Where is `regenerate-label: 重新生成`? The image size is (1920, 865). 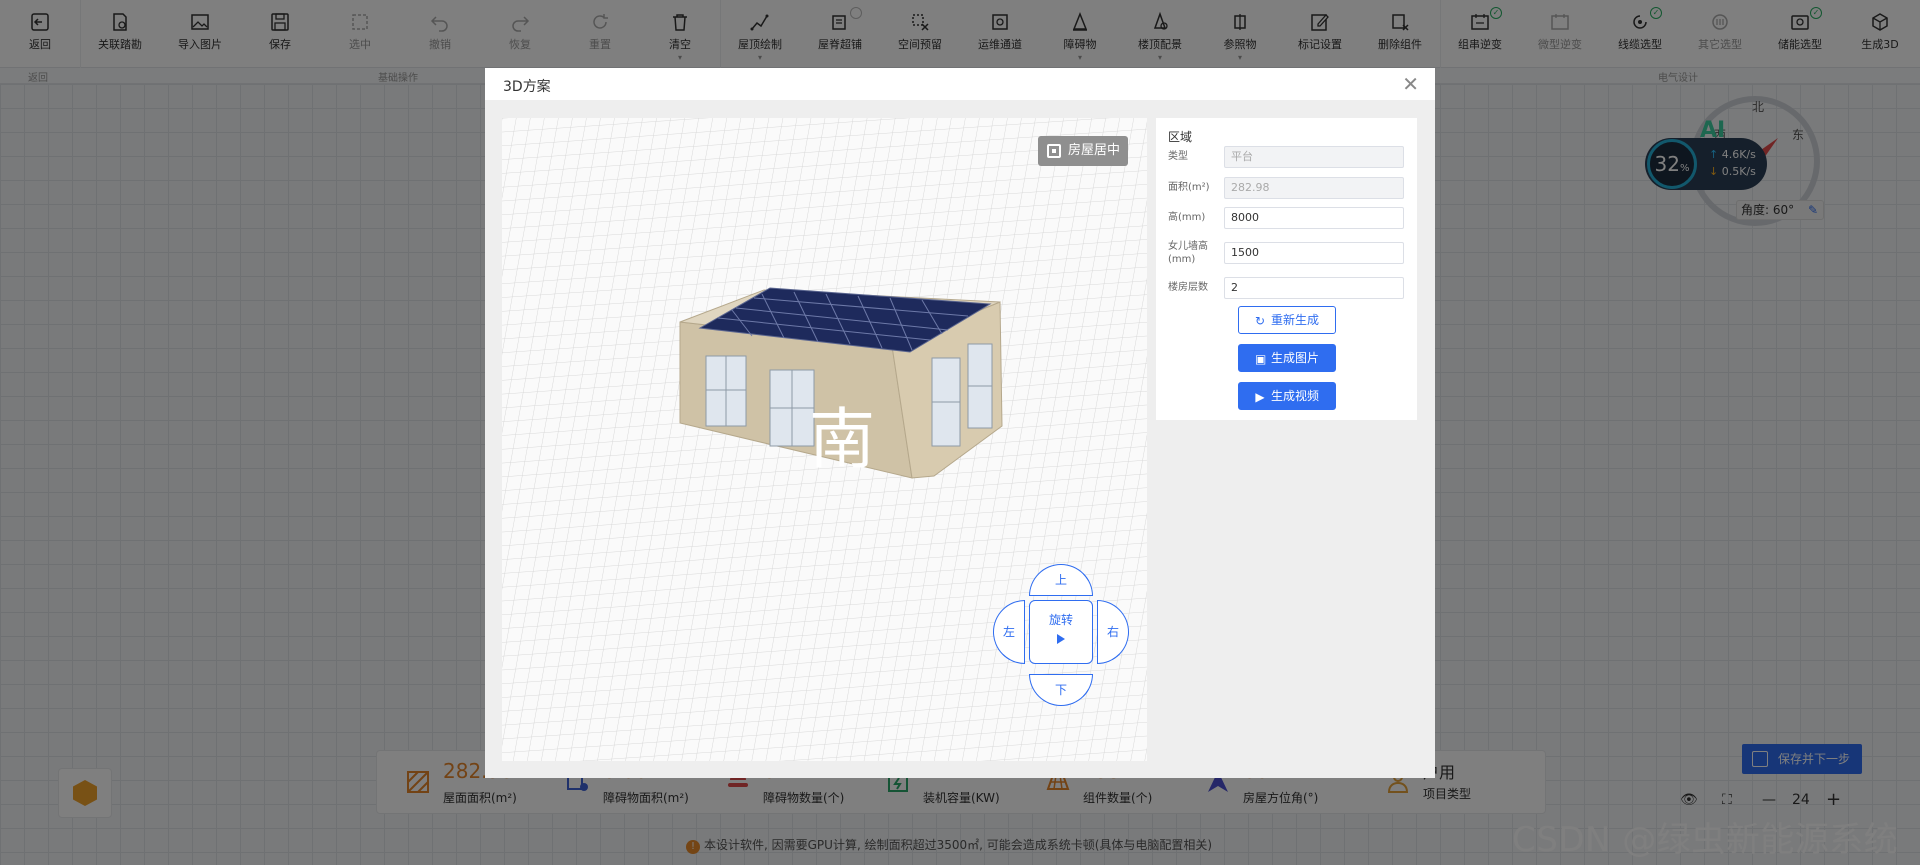
regenerate-label: 重新生成 is located at coordinates (1294, 320).